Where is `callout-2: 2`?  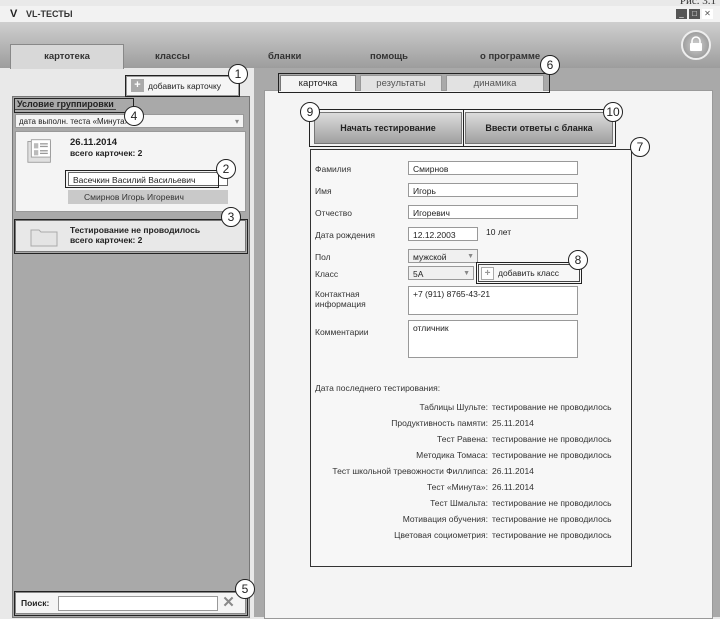
callout-2: 2 is located at coordinates (226, 169).